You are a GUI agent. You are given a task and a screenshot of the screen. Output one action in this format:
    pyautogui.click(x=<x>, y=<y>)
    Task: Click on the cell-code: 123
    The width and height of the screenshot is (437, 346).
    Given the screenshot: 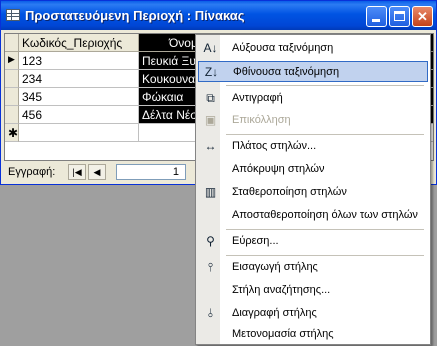 What is the action you would take?
    pyautogui.click(x=79, y=61)
    